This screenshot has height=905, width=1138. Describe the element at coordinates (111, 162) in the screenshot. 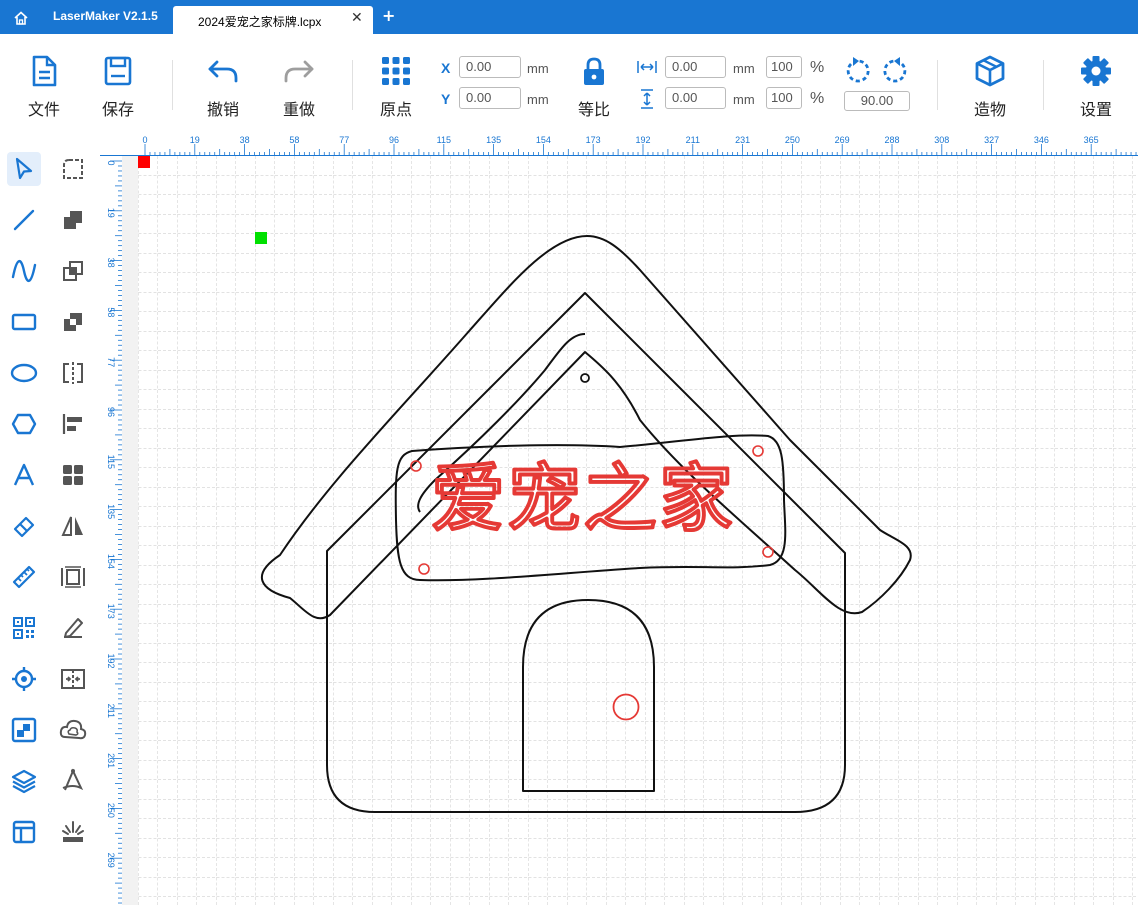

I see `ruler-label: 0` at that location.